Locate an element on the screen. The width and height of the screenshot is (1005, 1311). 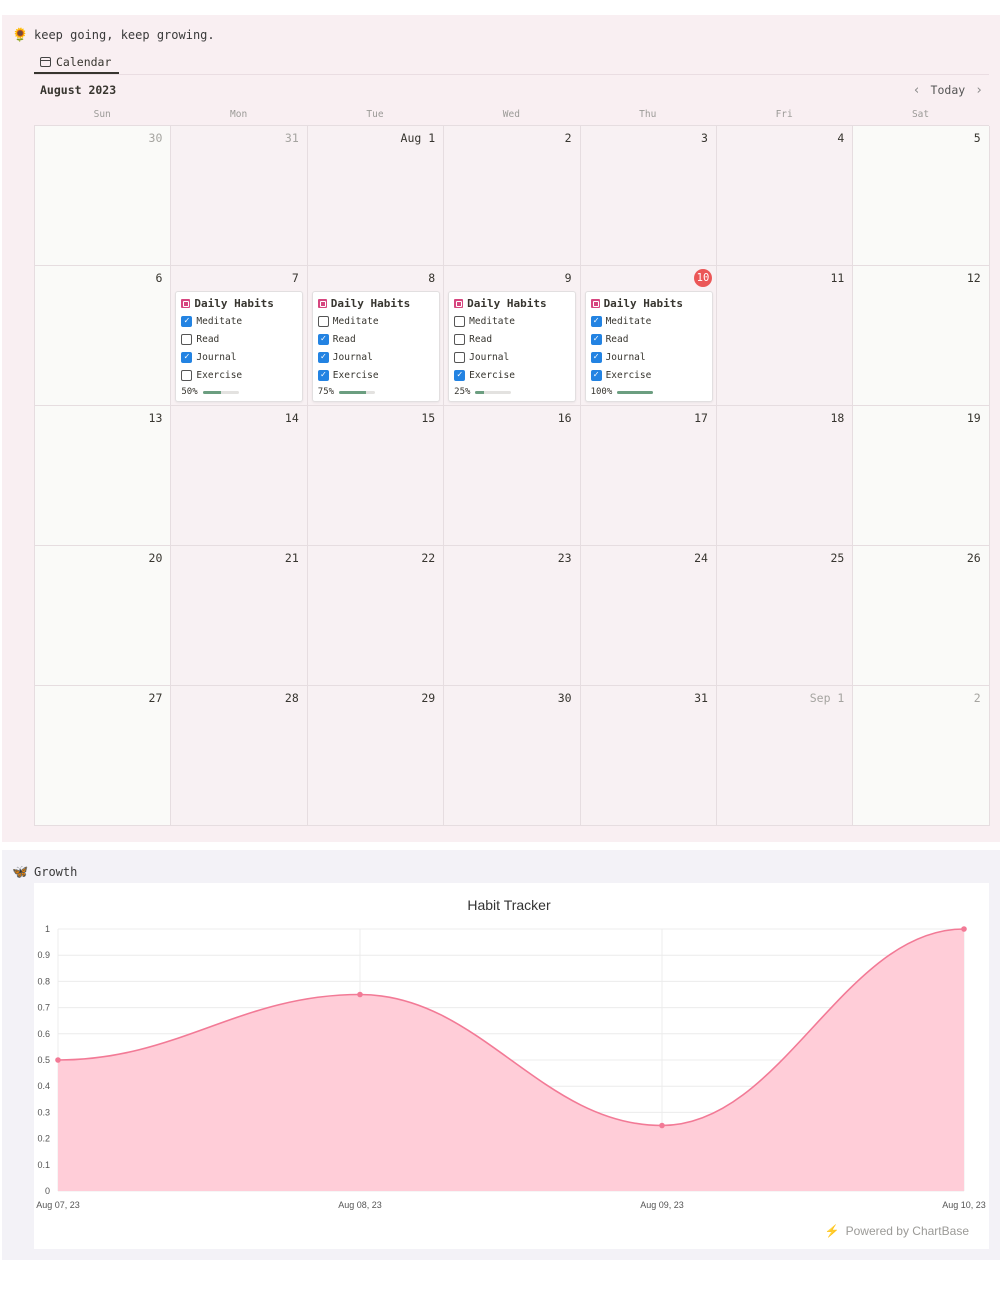
y-tick-label: 0.4 is located at coordinates (43, 1086).